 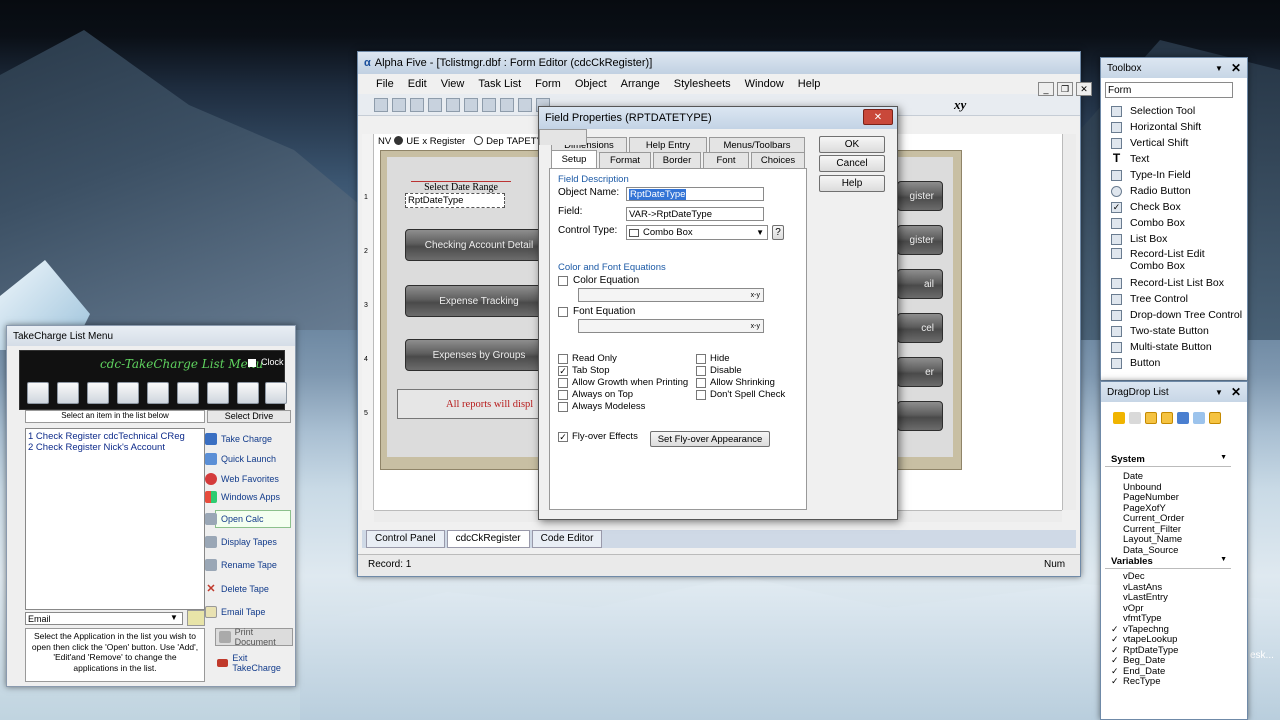 What do you see at coordinates (1144, 508) in the screenshot?
I see `system-item: PageXofY` at bounding box center [1144, 508].